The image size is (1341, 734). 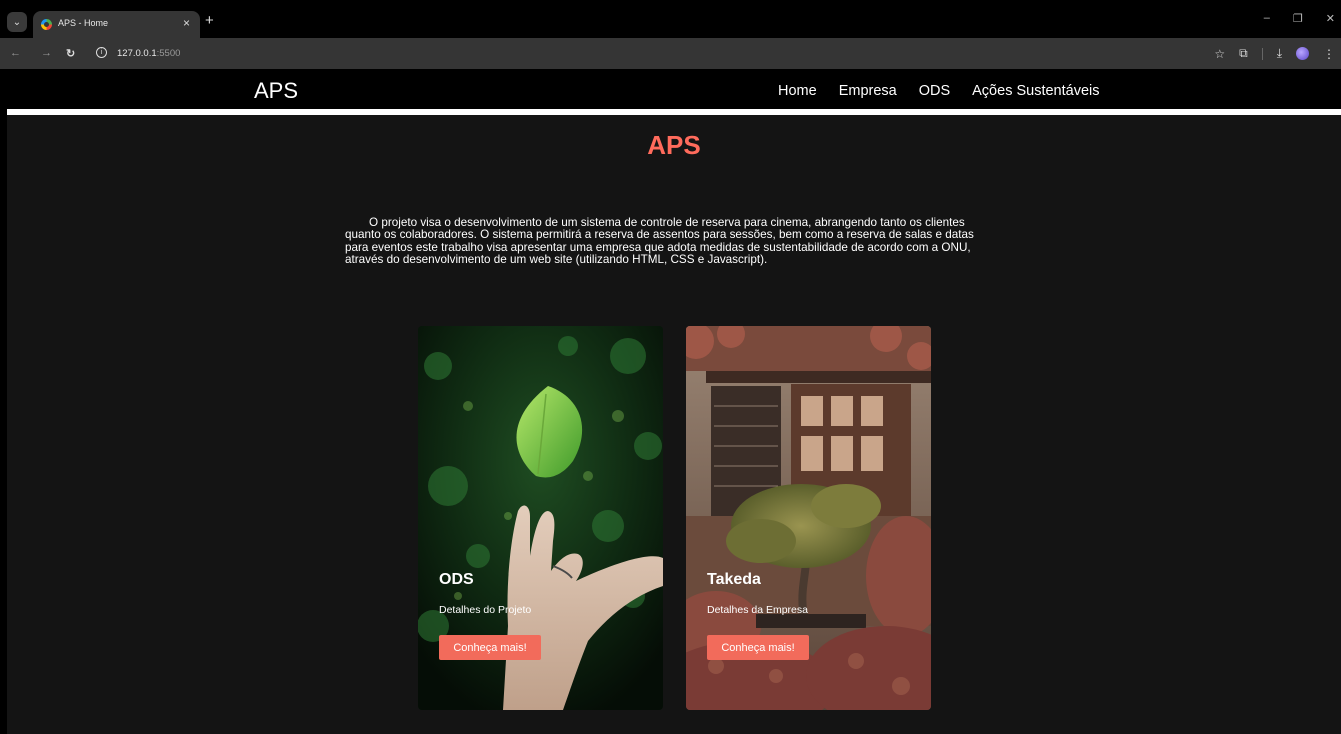 What do you see at coordinates (540, 518) in the screenshot?
I see `card-ods: ODS Detalhes do Projeto Conheça mais!` at bounding box center [540, 518].